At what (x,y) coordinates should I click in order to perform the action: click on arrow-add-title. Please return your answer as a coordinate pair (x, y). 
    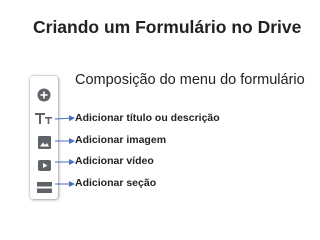
    Looking at the image, I should click on (64, 118).